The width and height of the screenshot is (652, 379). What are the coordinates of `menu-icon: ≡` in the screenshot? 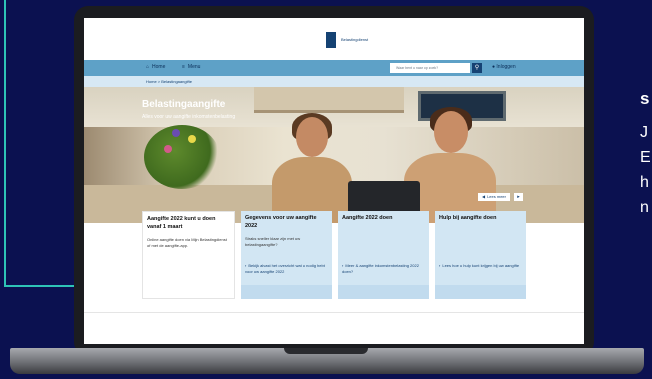 It's located at (183, 67).